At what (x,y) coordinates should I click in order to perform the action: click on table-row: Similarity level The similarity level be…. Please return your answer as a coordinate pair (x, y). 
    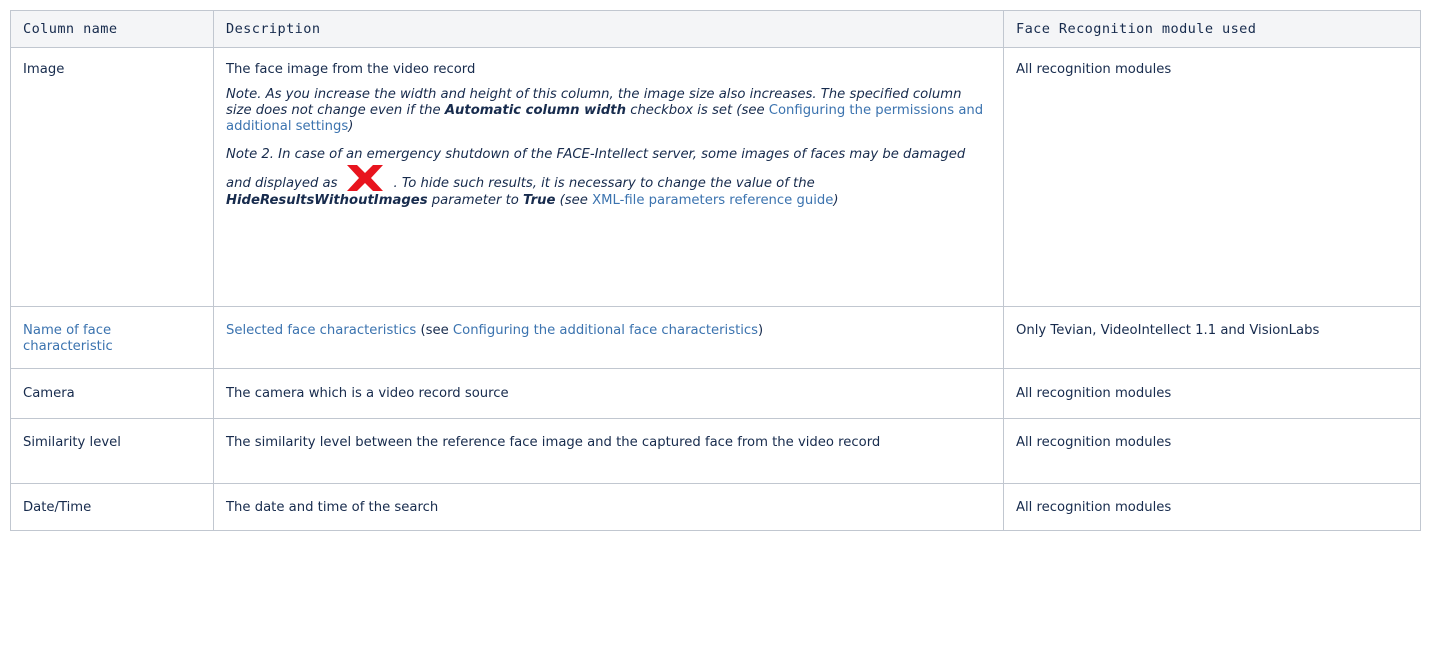
    Looking at the image, I should click on (715, 451).